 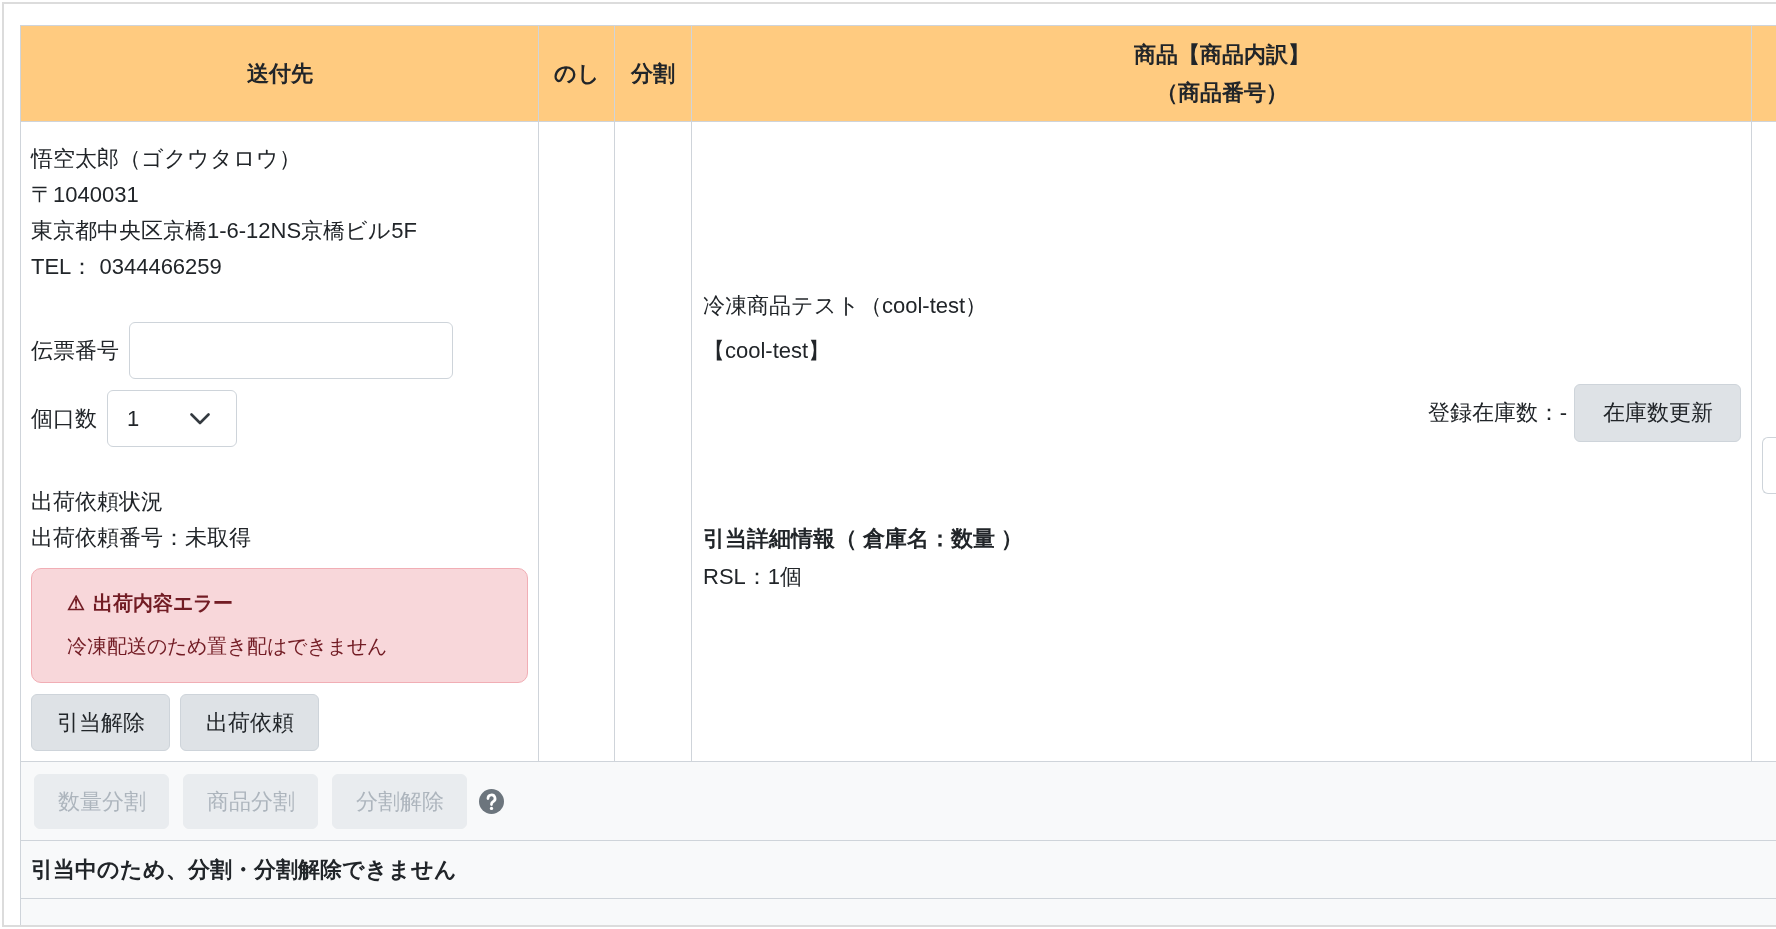 What do you see at coordinates (1221, 54) in the screenshot?
I see `header-line: 商品【商品内訳】` at bounding box center [1221, 54].